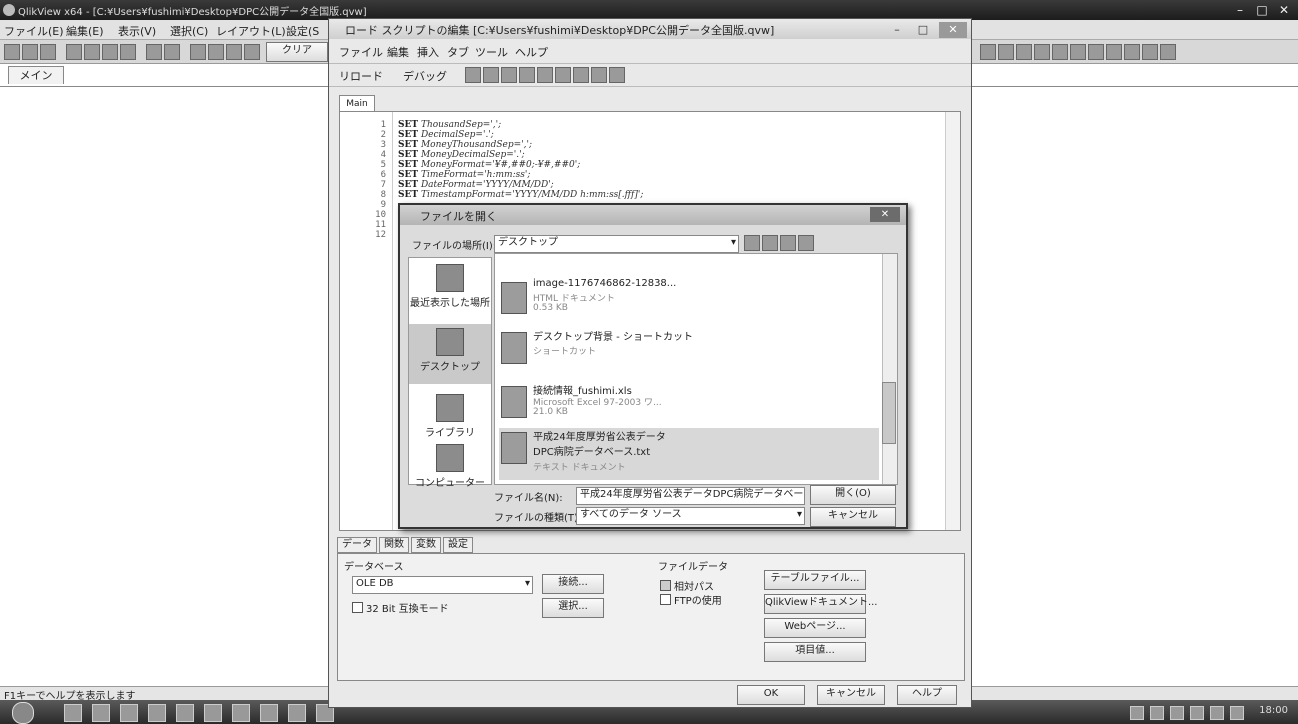 This screenshot has height=724, width=1298. What do you see at coordinates (154, 52) in the screenshot?
I see `undo-icon` at bounding box center [154, 52].